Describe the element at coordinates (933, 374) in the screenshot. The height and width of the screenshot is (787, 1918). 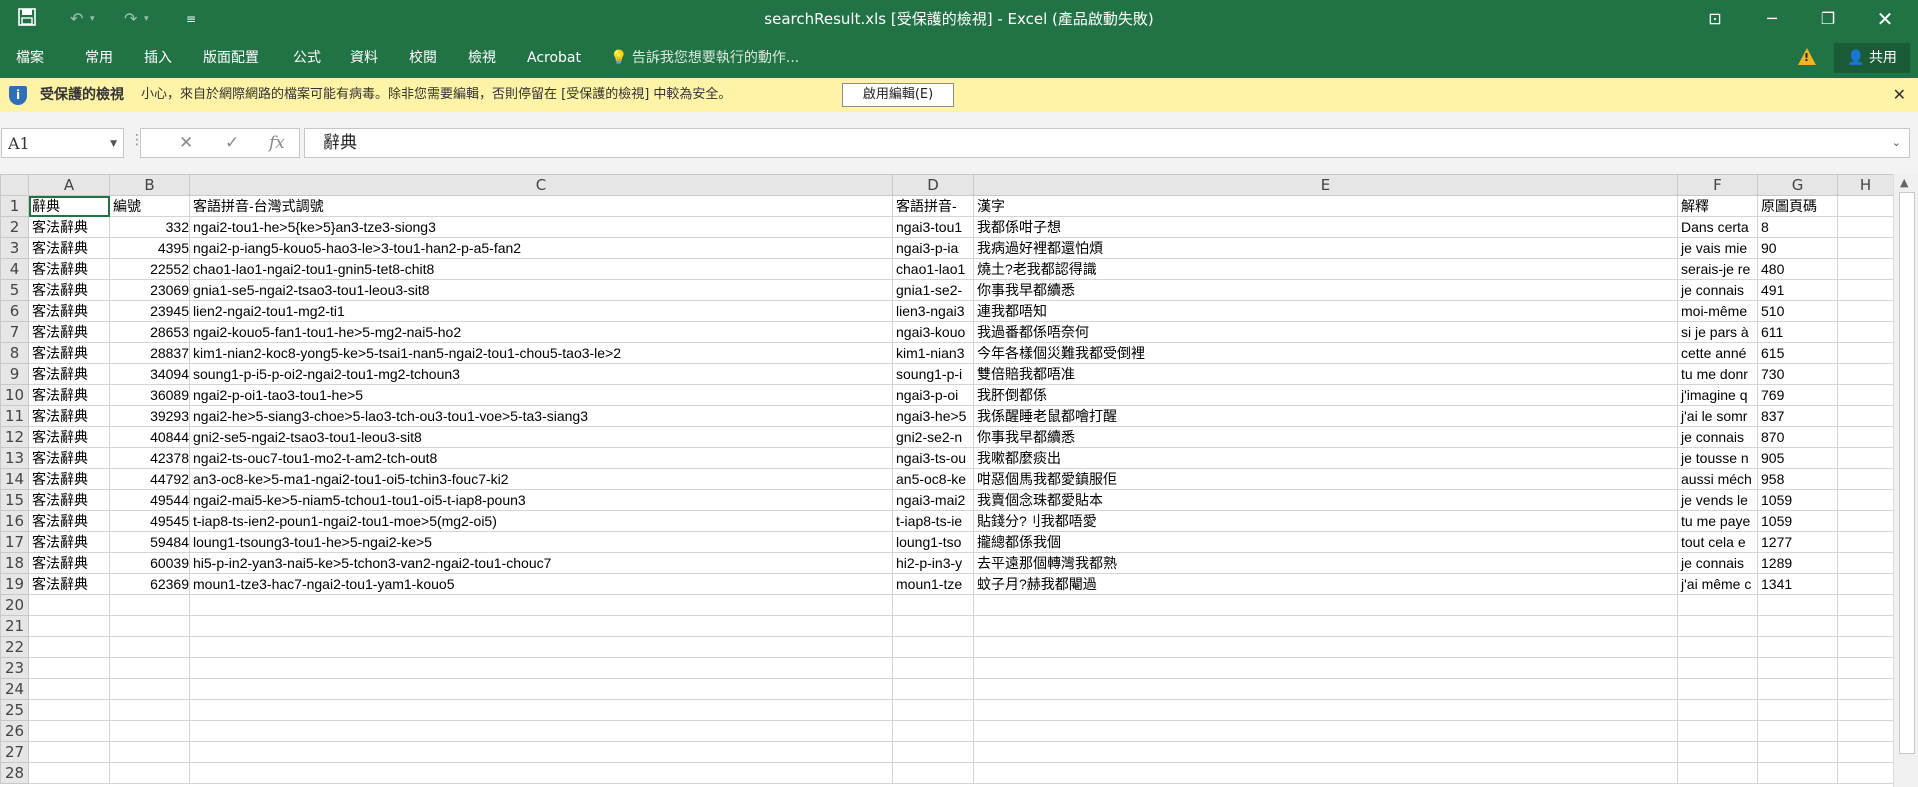
I see `cell-d9: soung1-p-i` at that location.